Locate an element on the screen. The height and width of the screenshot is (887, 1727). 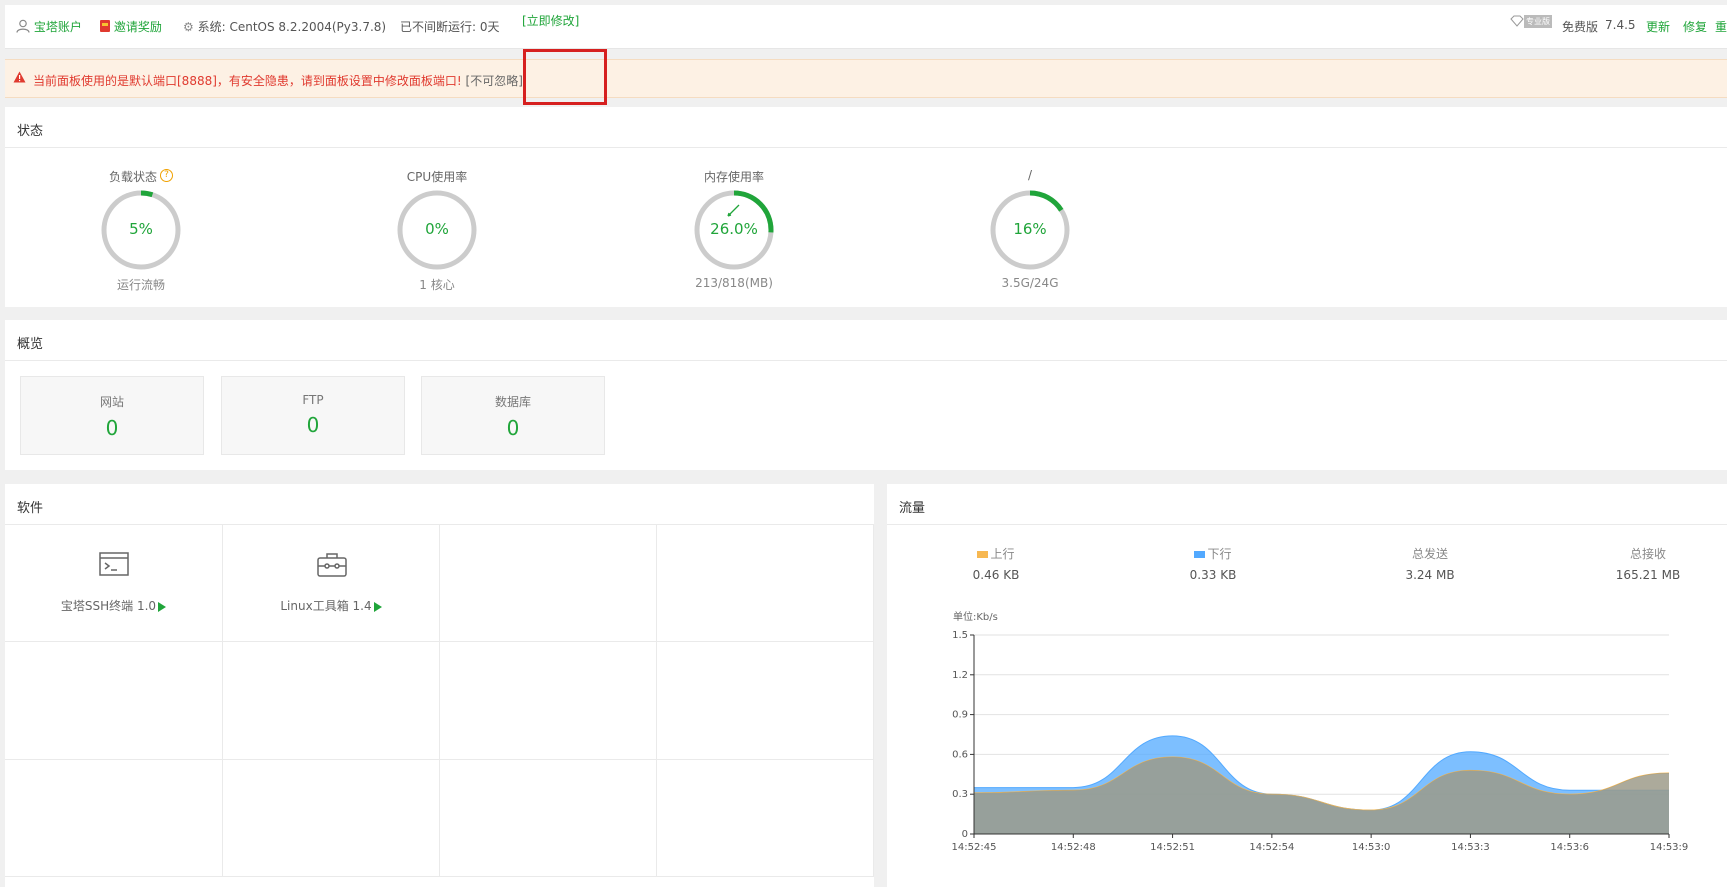
software-name: Linux工具箱 1.4 is located at coordinates (331, 605).